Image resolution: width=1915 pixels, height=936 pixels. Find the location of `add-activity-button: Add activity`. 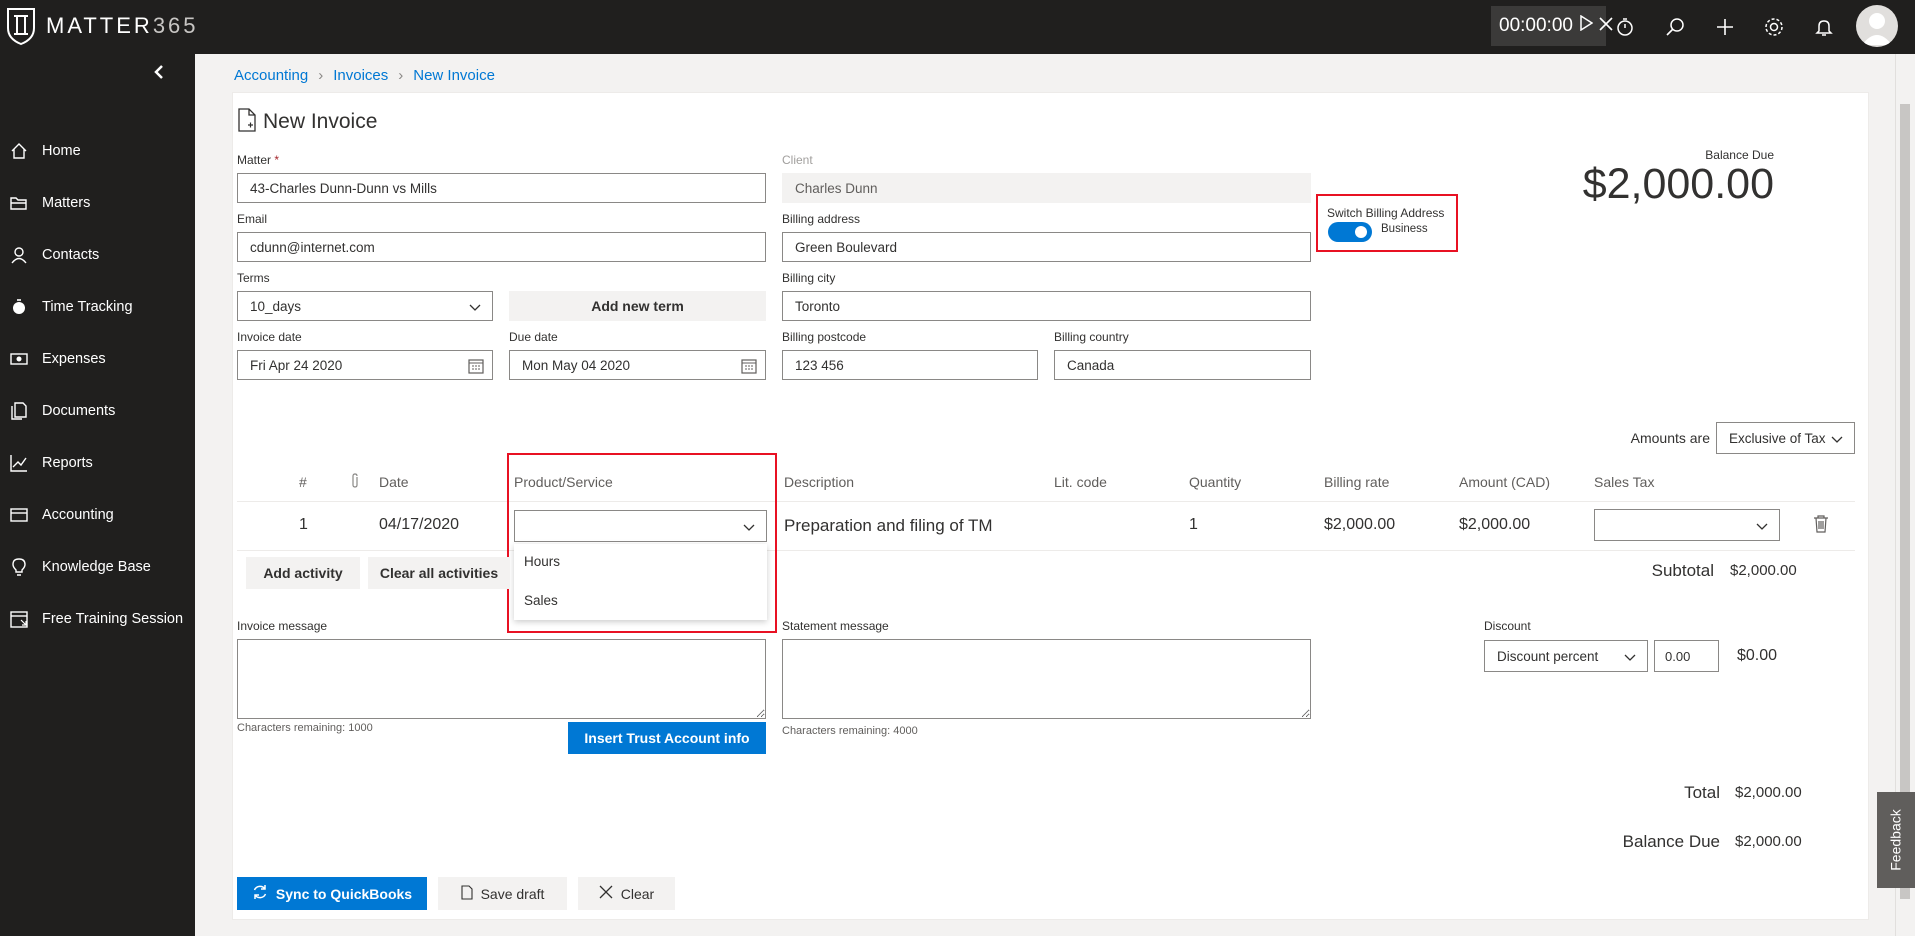

add-activity-button: Add activity is located at coordinates (303, 573).